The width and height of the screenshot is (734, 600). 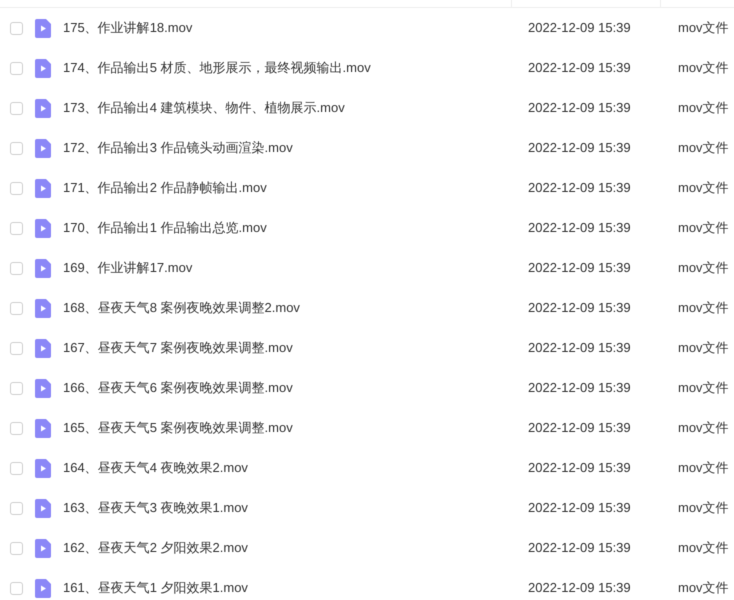 What do you see at coordinates (217, 68) in the screenshot?
I see `file-name: 174、作品输出5 材质、地形展示，最终视频输出.mov` at bounding box center [217, 68].